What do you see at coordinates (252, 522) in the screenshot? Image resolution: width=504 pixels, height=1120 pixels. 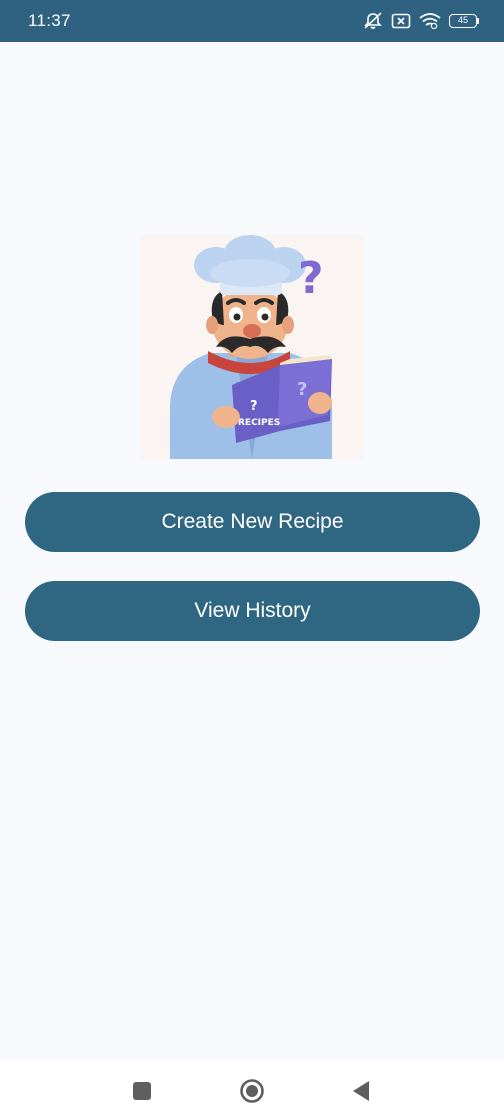 I see `create-new-recipe-button: Create New Recipe` at bounding box center [252, 522].